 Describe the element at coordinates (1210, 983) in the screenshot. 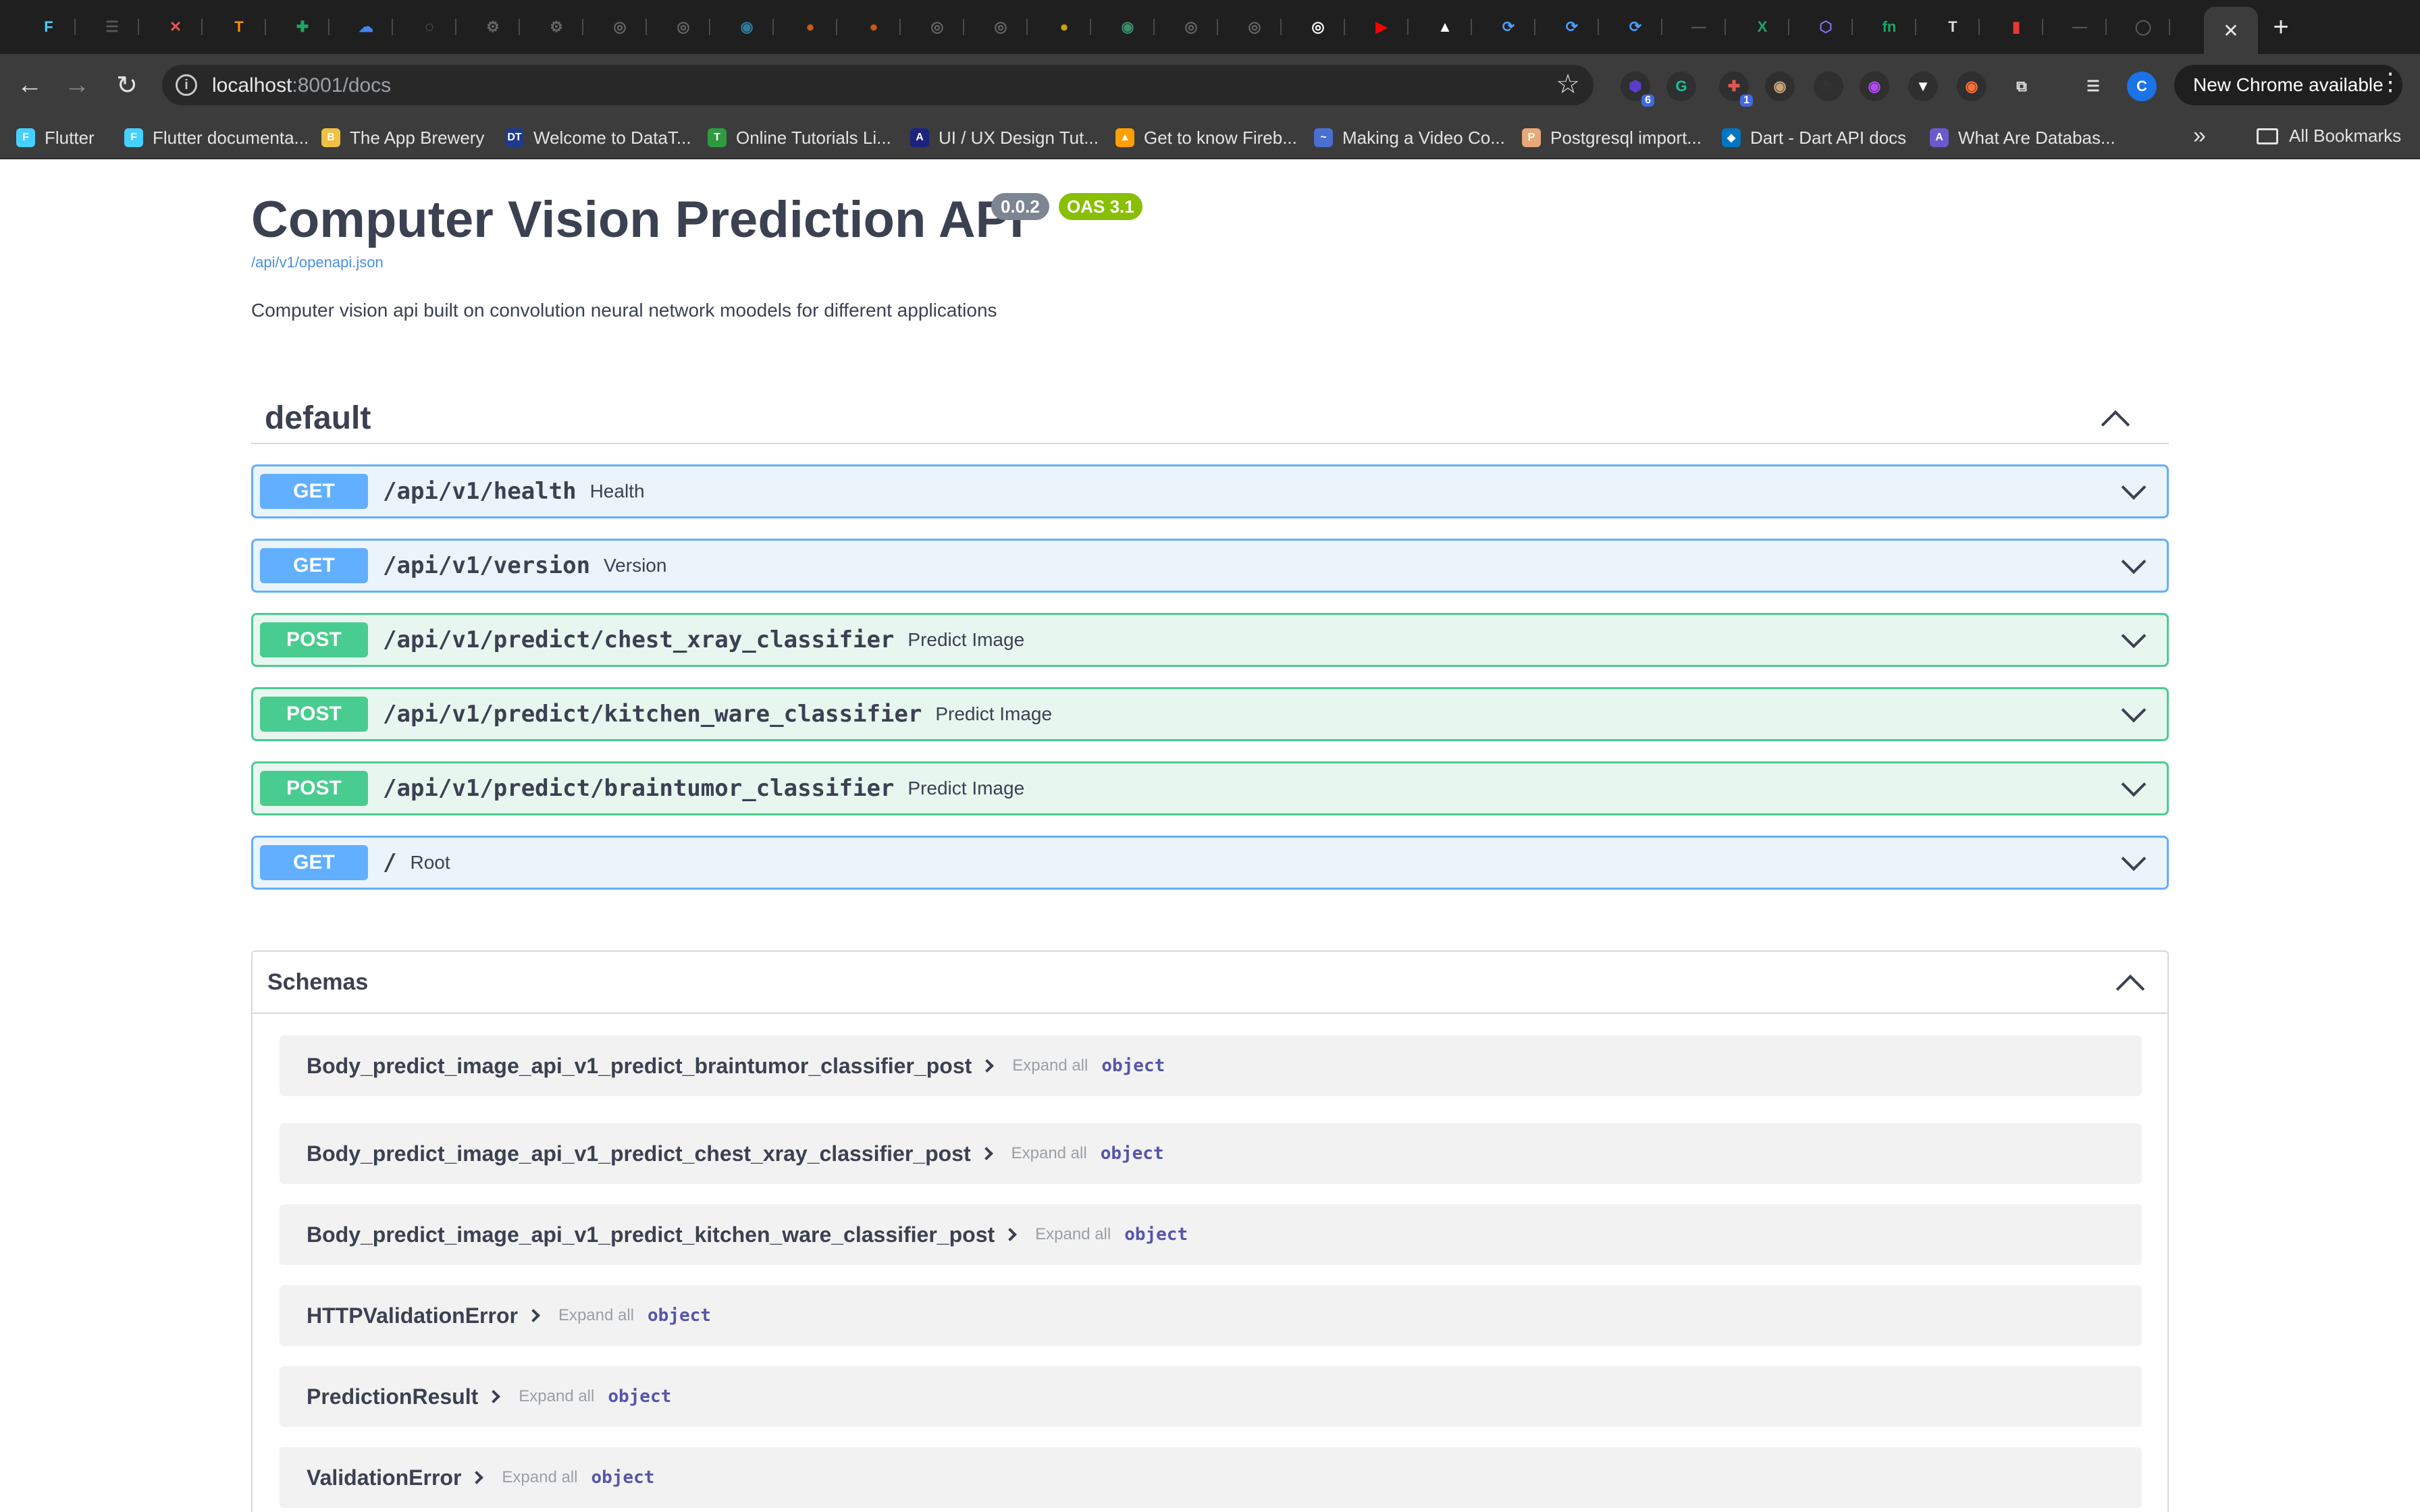

I see `schemas-header: Schemas` at that location.